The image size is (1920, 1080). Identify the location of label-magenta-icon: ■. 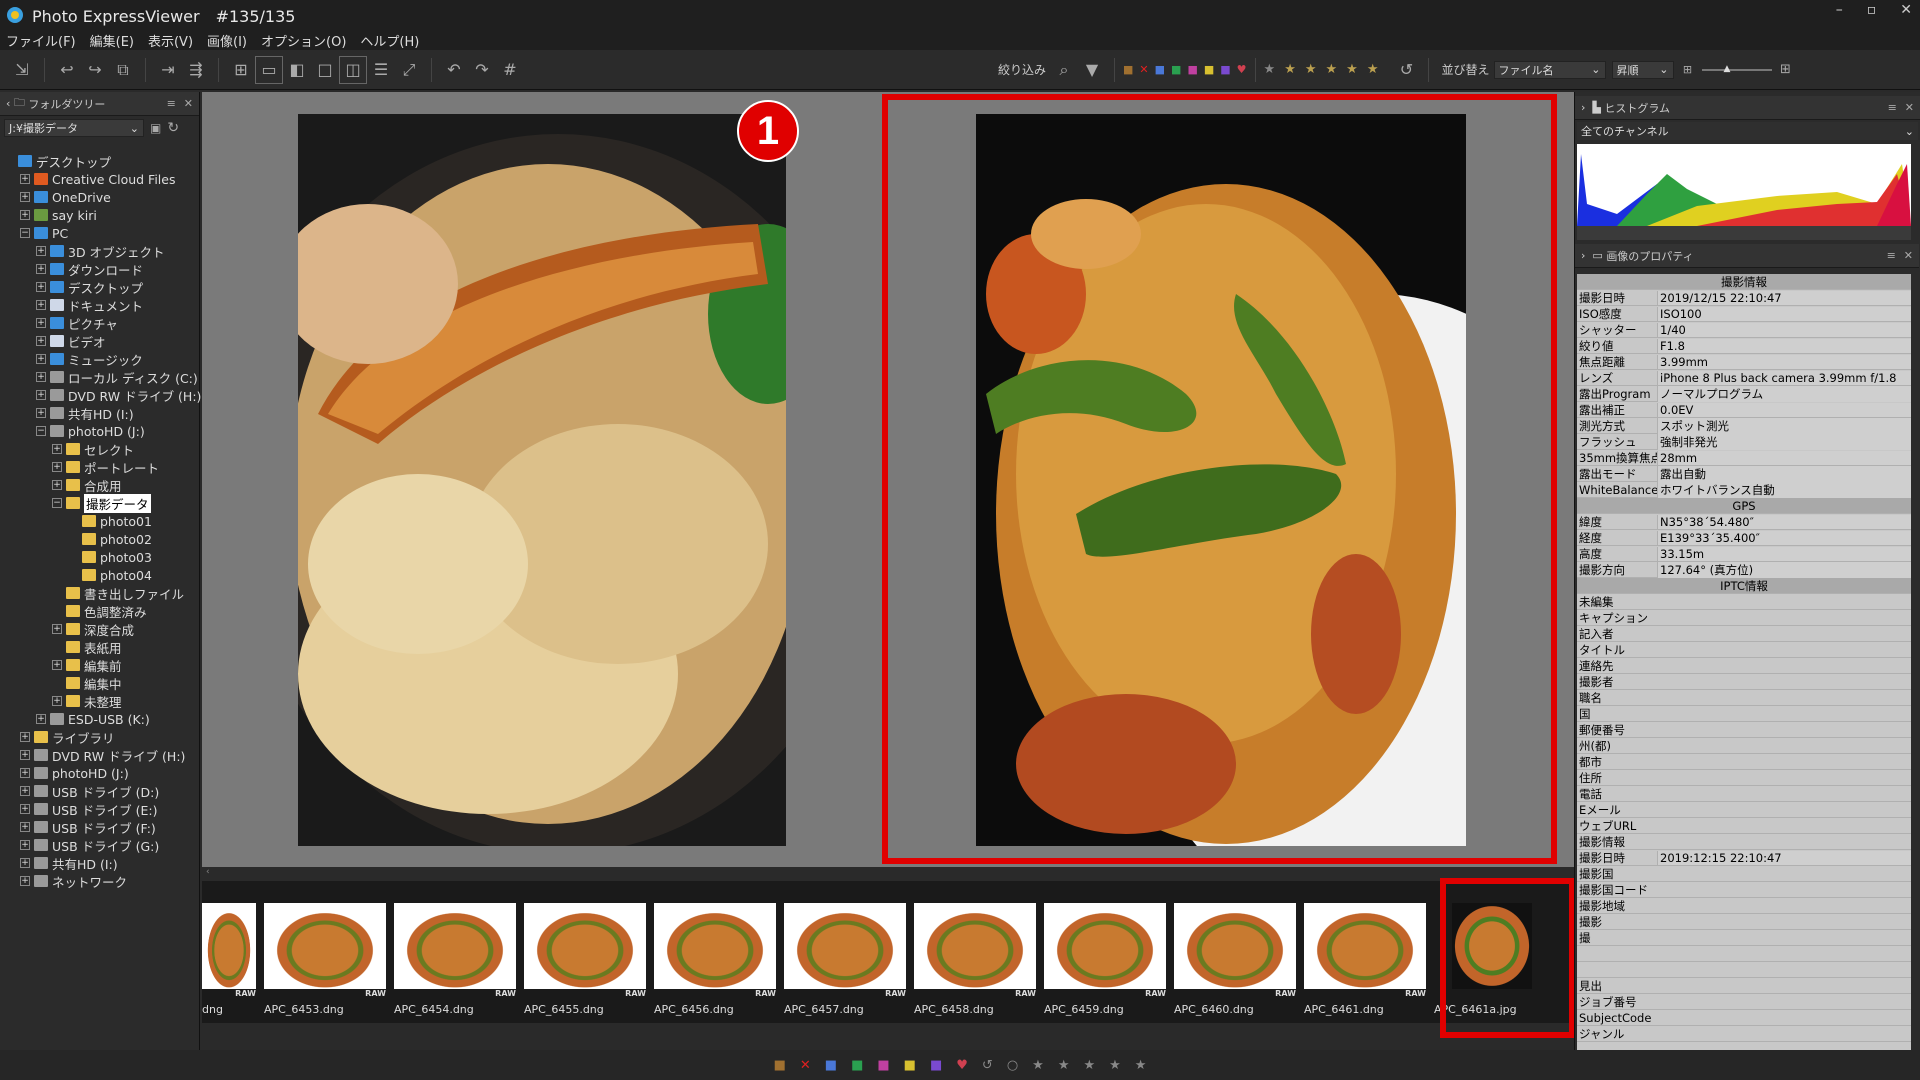
(1192, 69).